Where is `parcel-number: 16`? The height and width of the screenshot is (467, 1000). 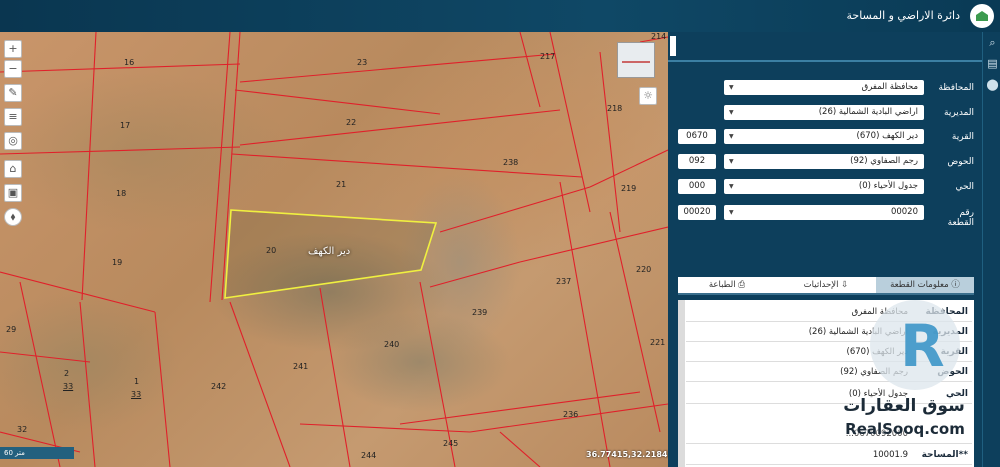
parcel-number: 16 is located at coordinates (129, 62).